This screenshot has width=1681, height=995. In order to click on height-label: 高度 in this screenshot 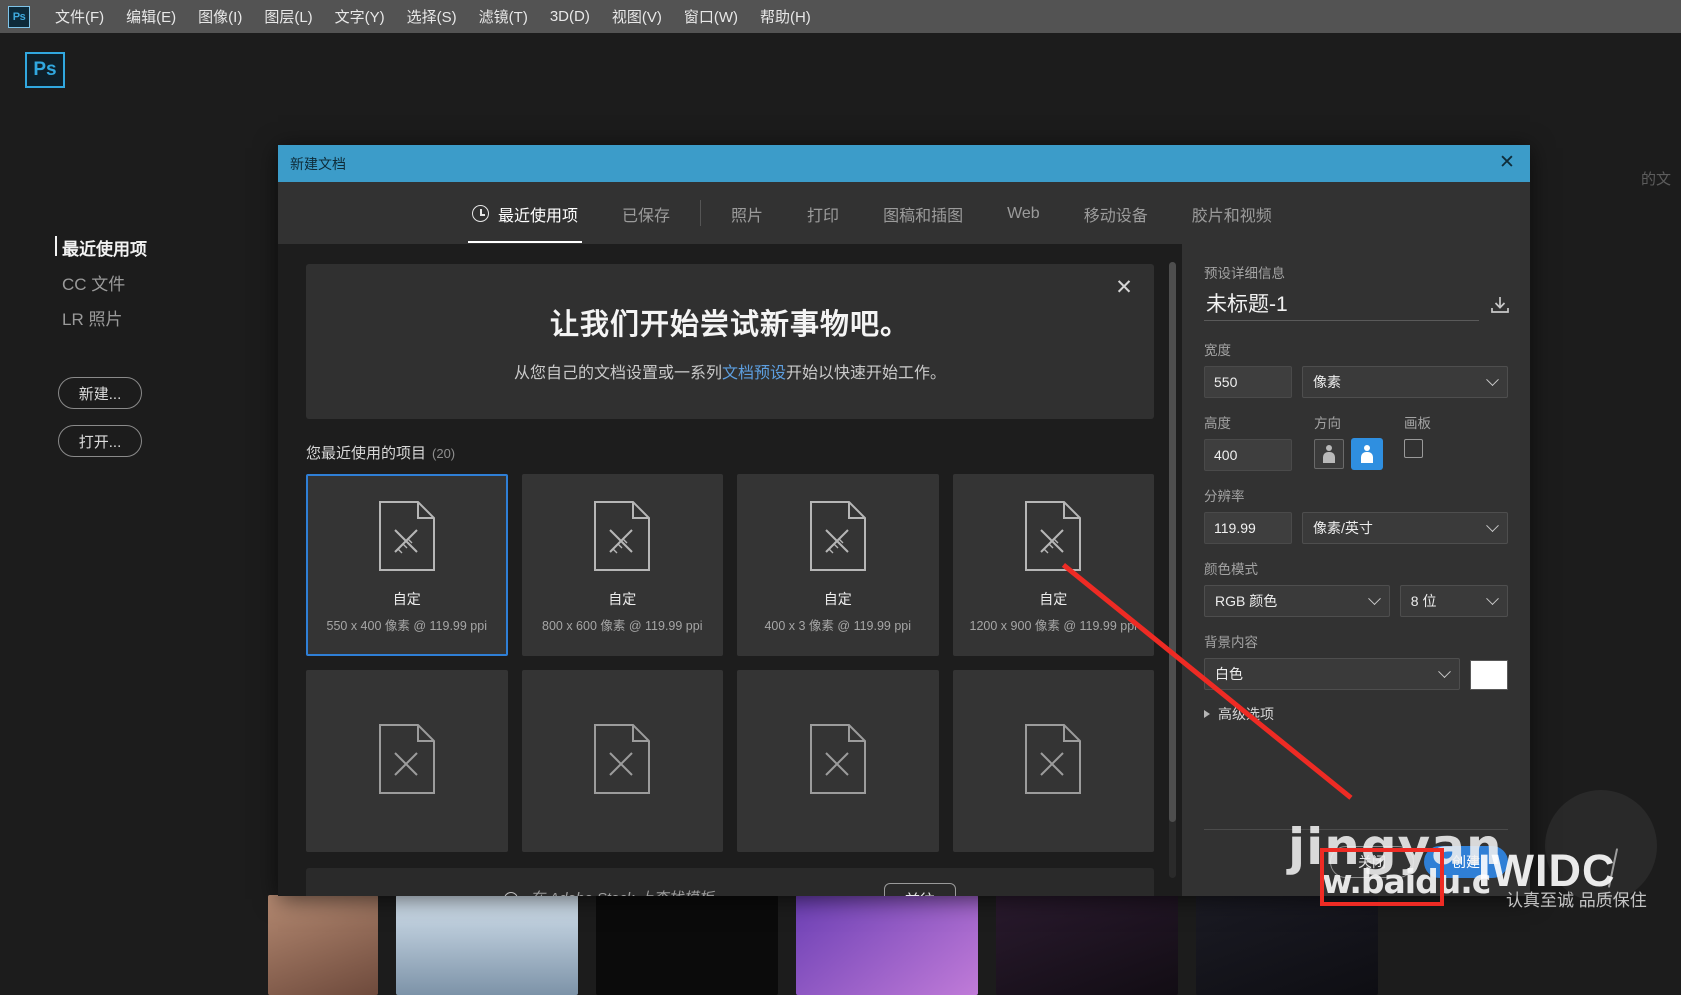, I will do `click(1217, 423)`.